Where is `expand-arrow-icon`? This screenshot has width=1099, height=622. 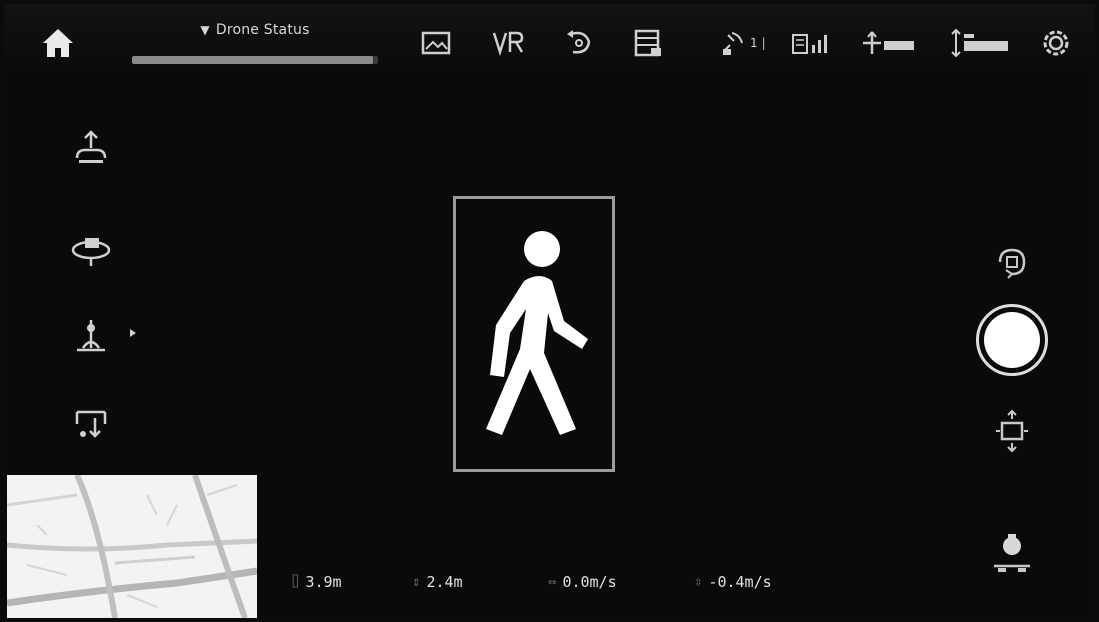
expand-arrow-icon is located at coordinates (133, 333).